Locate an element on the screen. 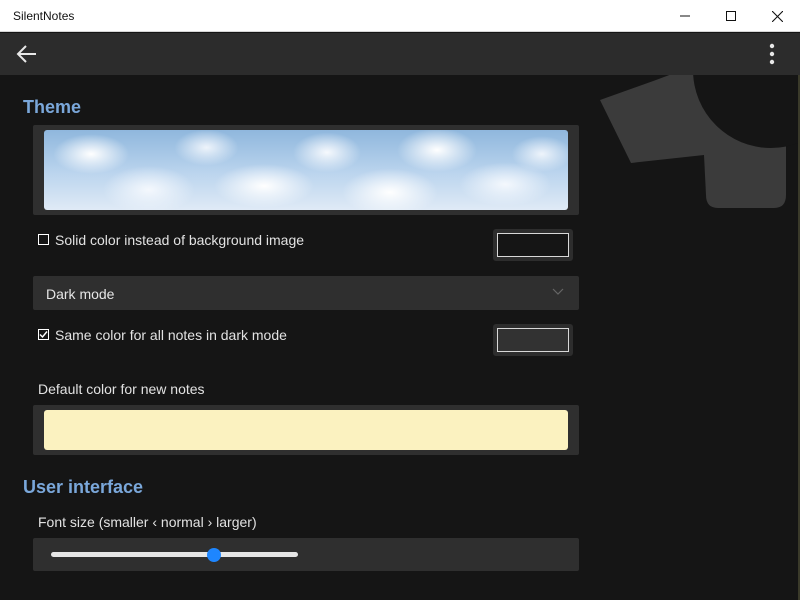  minimize-button is located at coordinates (685, 16).